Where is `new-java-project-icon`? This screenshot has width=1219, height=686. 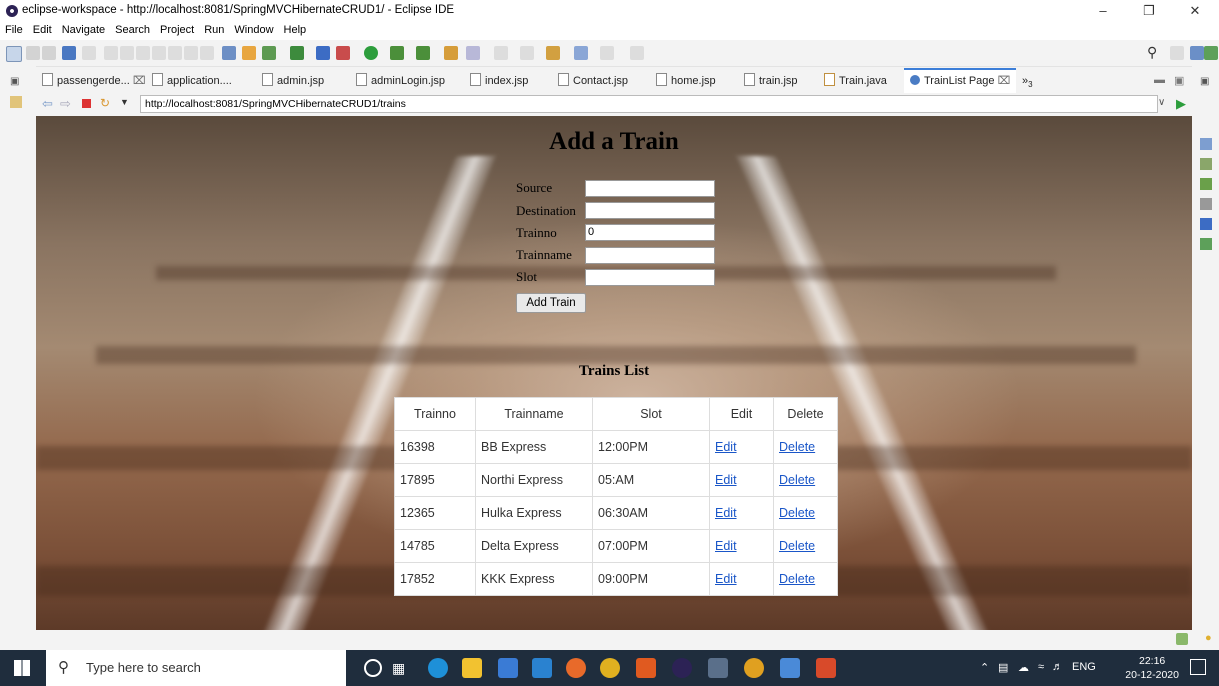
new-java-project-icon is located at coordinates (423, 53).